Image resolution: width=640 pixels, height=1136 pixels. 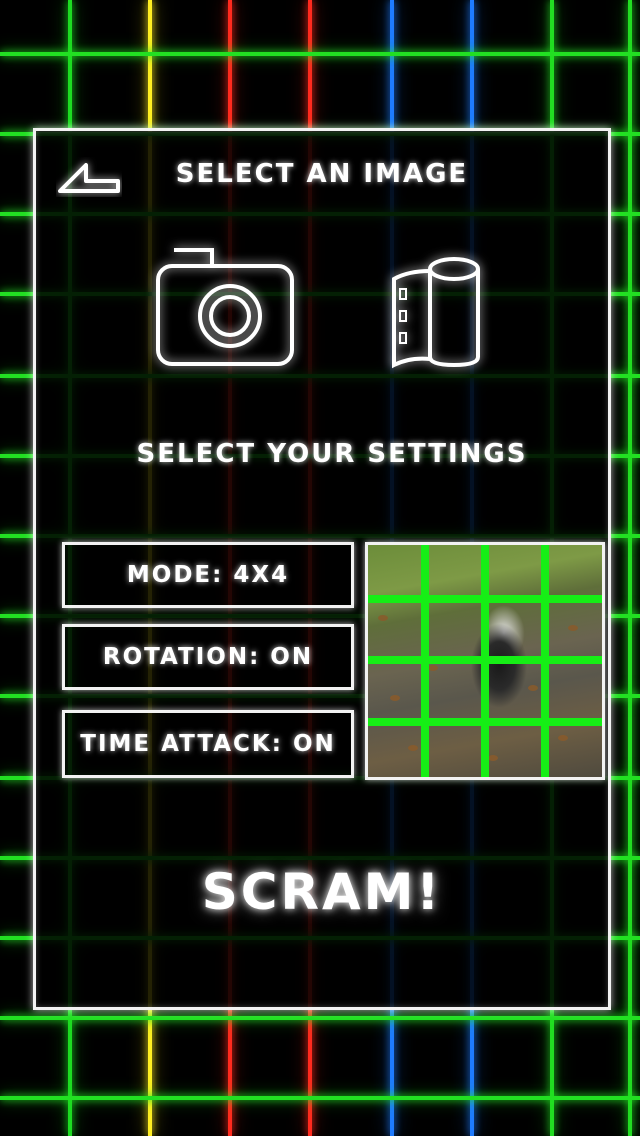 I want to click on time-attack-toggle: TIME ATTACK: ON, so click(x=208, y=744).